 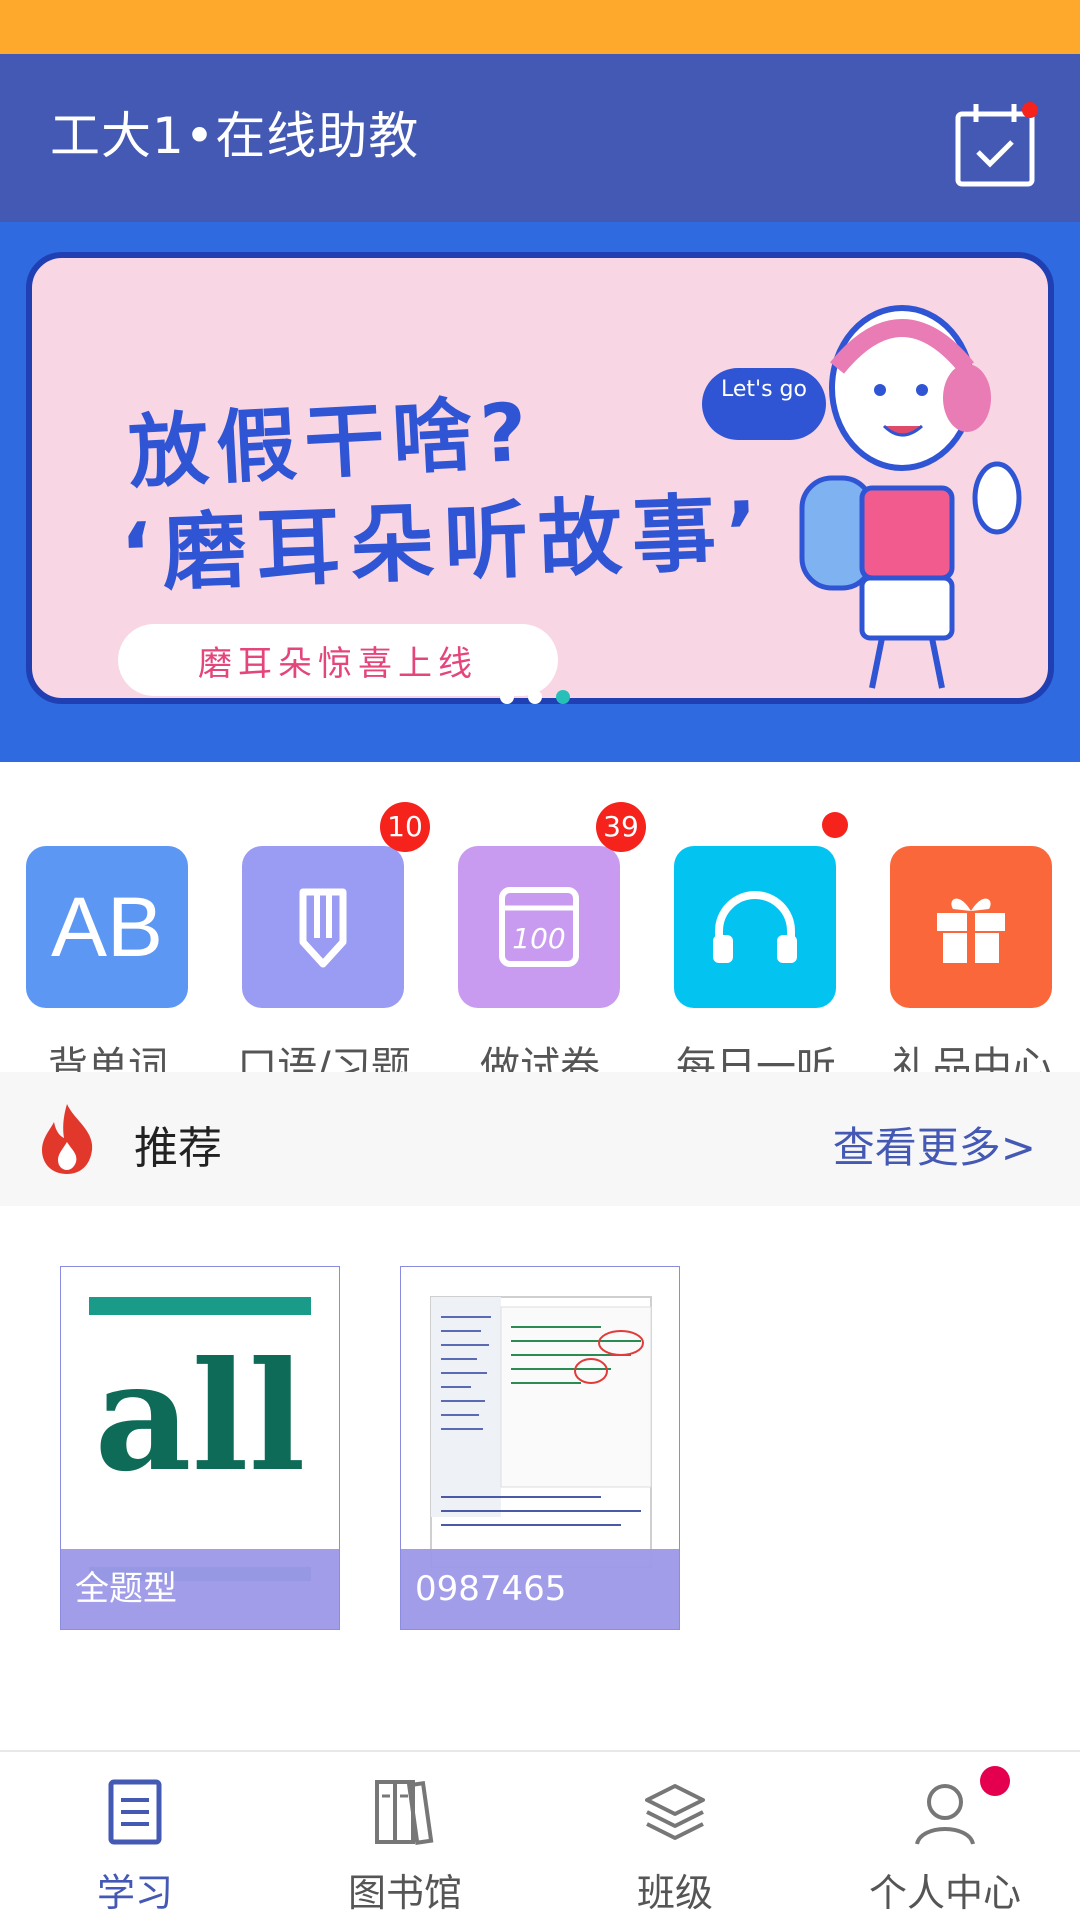 What do you see at coordinates (621, 827) in the screenshot?
I see `count-badge: 39` at bounding box center [621, 827].